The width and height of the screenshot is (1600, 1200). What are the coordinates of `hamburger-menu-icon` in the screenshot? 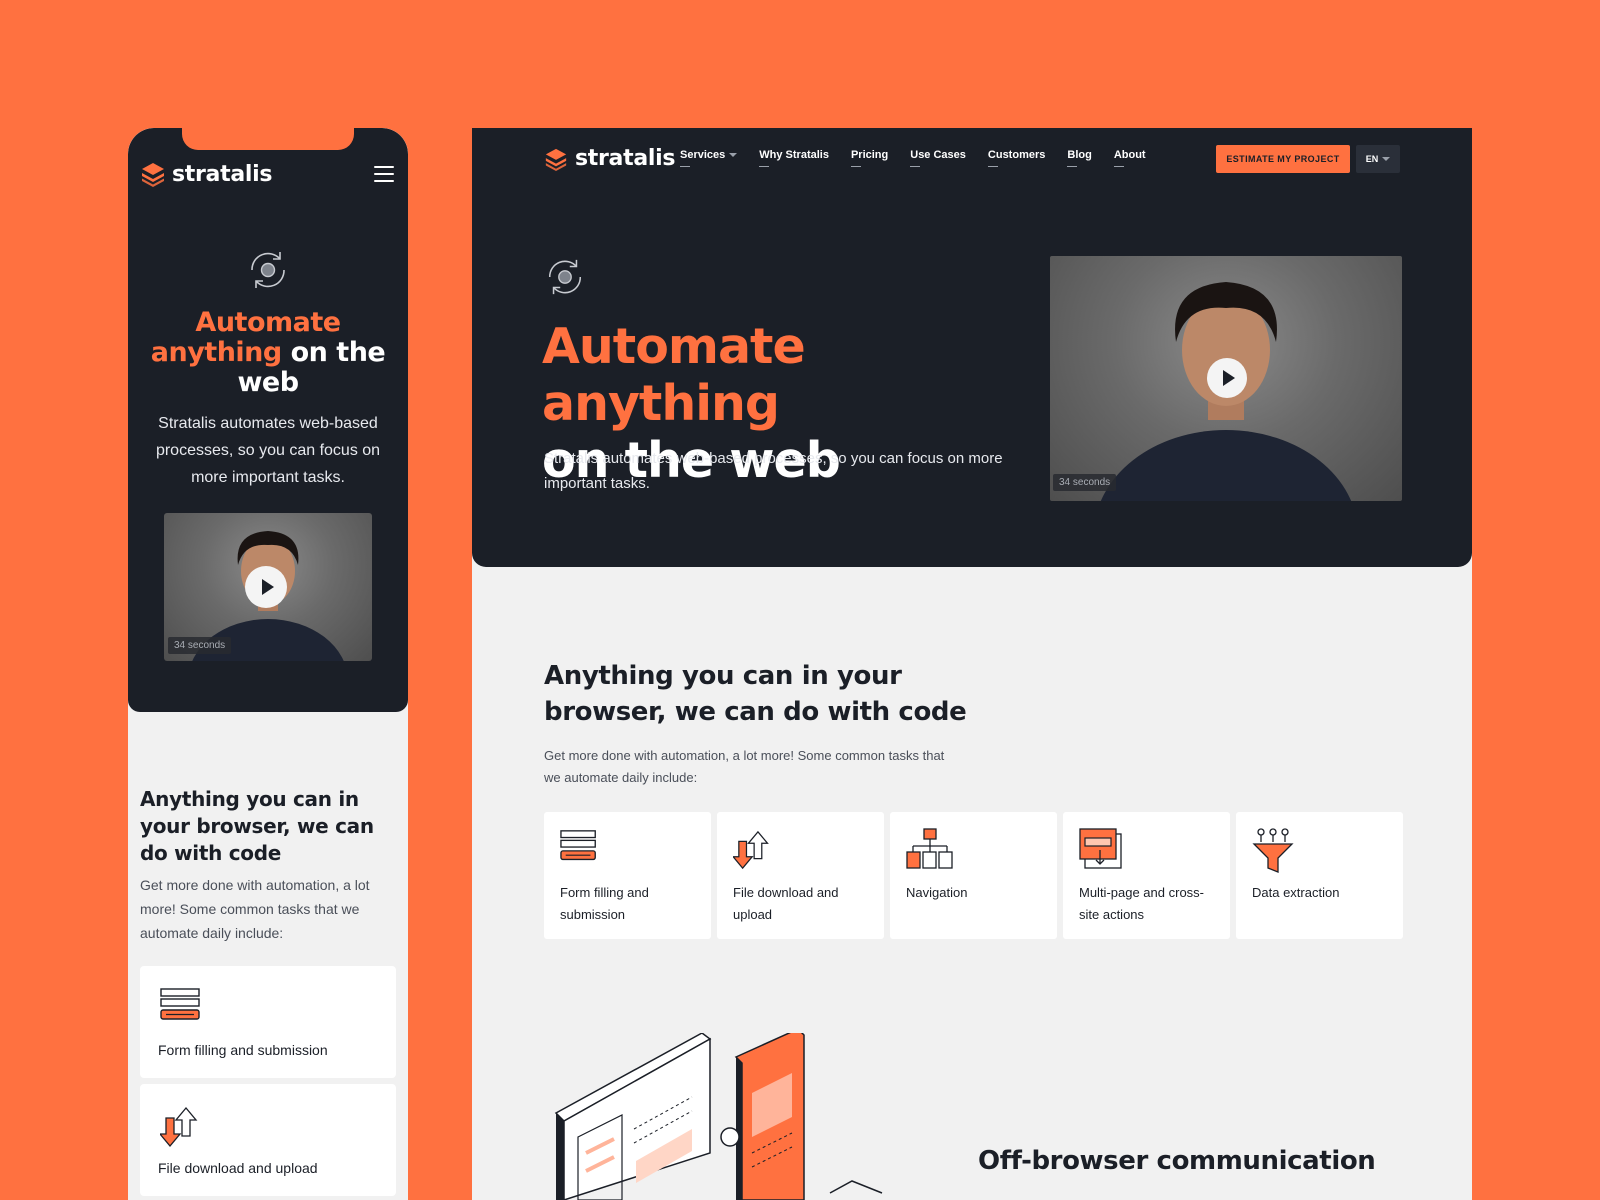 It's located at (384, 174).